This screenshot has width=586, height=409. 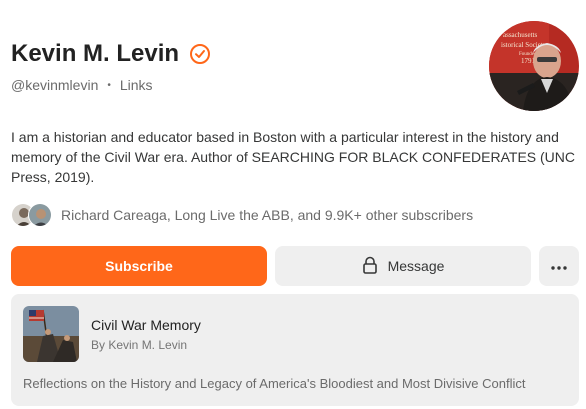 What do you see at coordinates (55, 85) in the screenshot?
I see `profile-handle: @kevinmlevin` at bounding box center [55, 85].